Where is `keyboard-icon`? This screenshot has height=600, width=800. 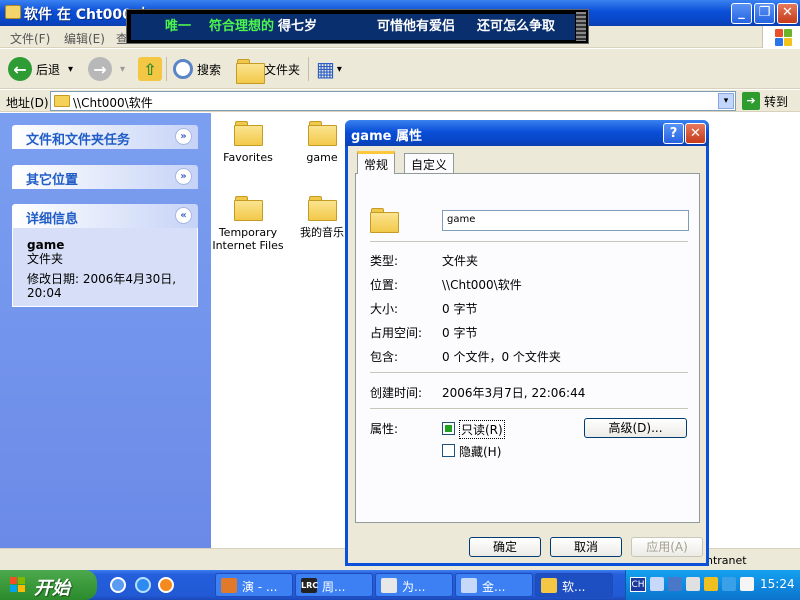
keyboard-icon is located at coordinates (675, 584).